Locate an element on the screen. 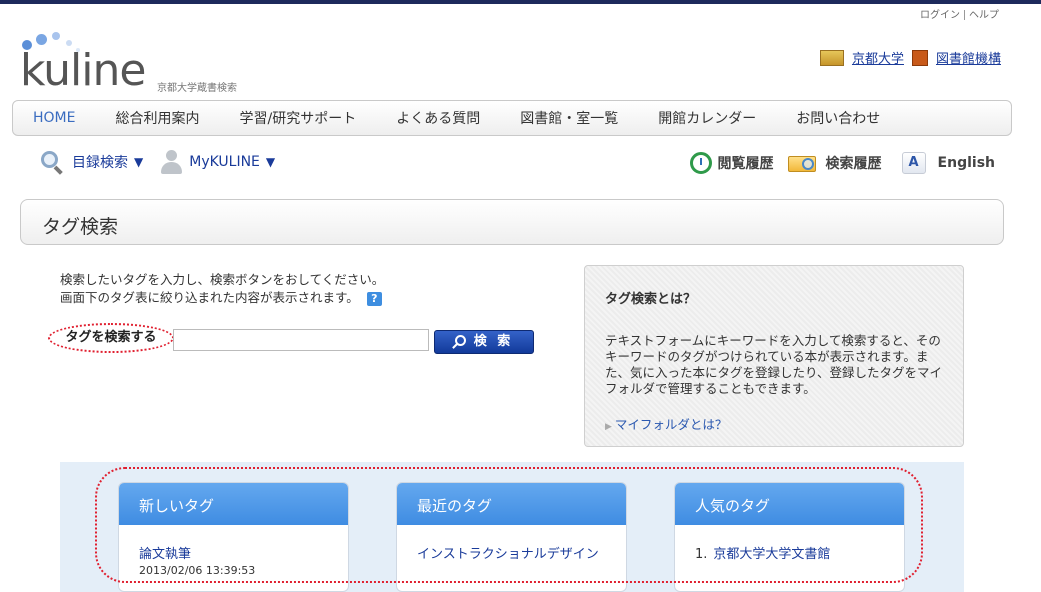  catalog-search-menu: 目録検索 is located at coordinates (100, 162).